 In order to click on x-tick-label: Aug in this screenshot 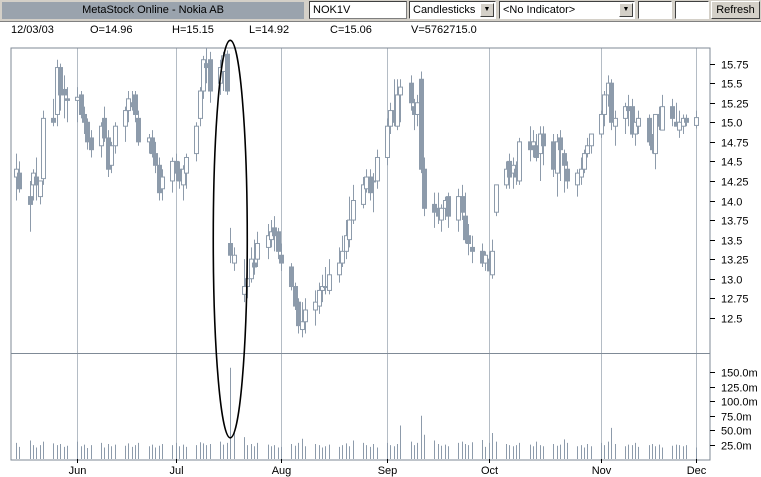, I will do `click(282, 471)`.